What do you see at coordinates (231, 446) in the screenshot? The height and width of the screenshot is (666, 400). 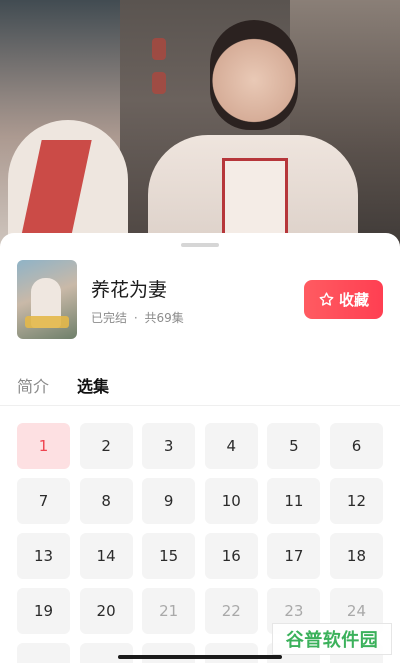 I see `episode-tile: 4` at bounding box center [231, 446].